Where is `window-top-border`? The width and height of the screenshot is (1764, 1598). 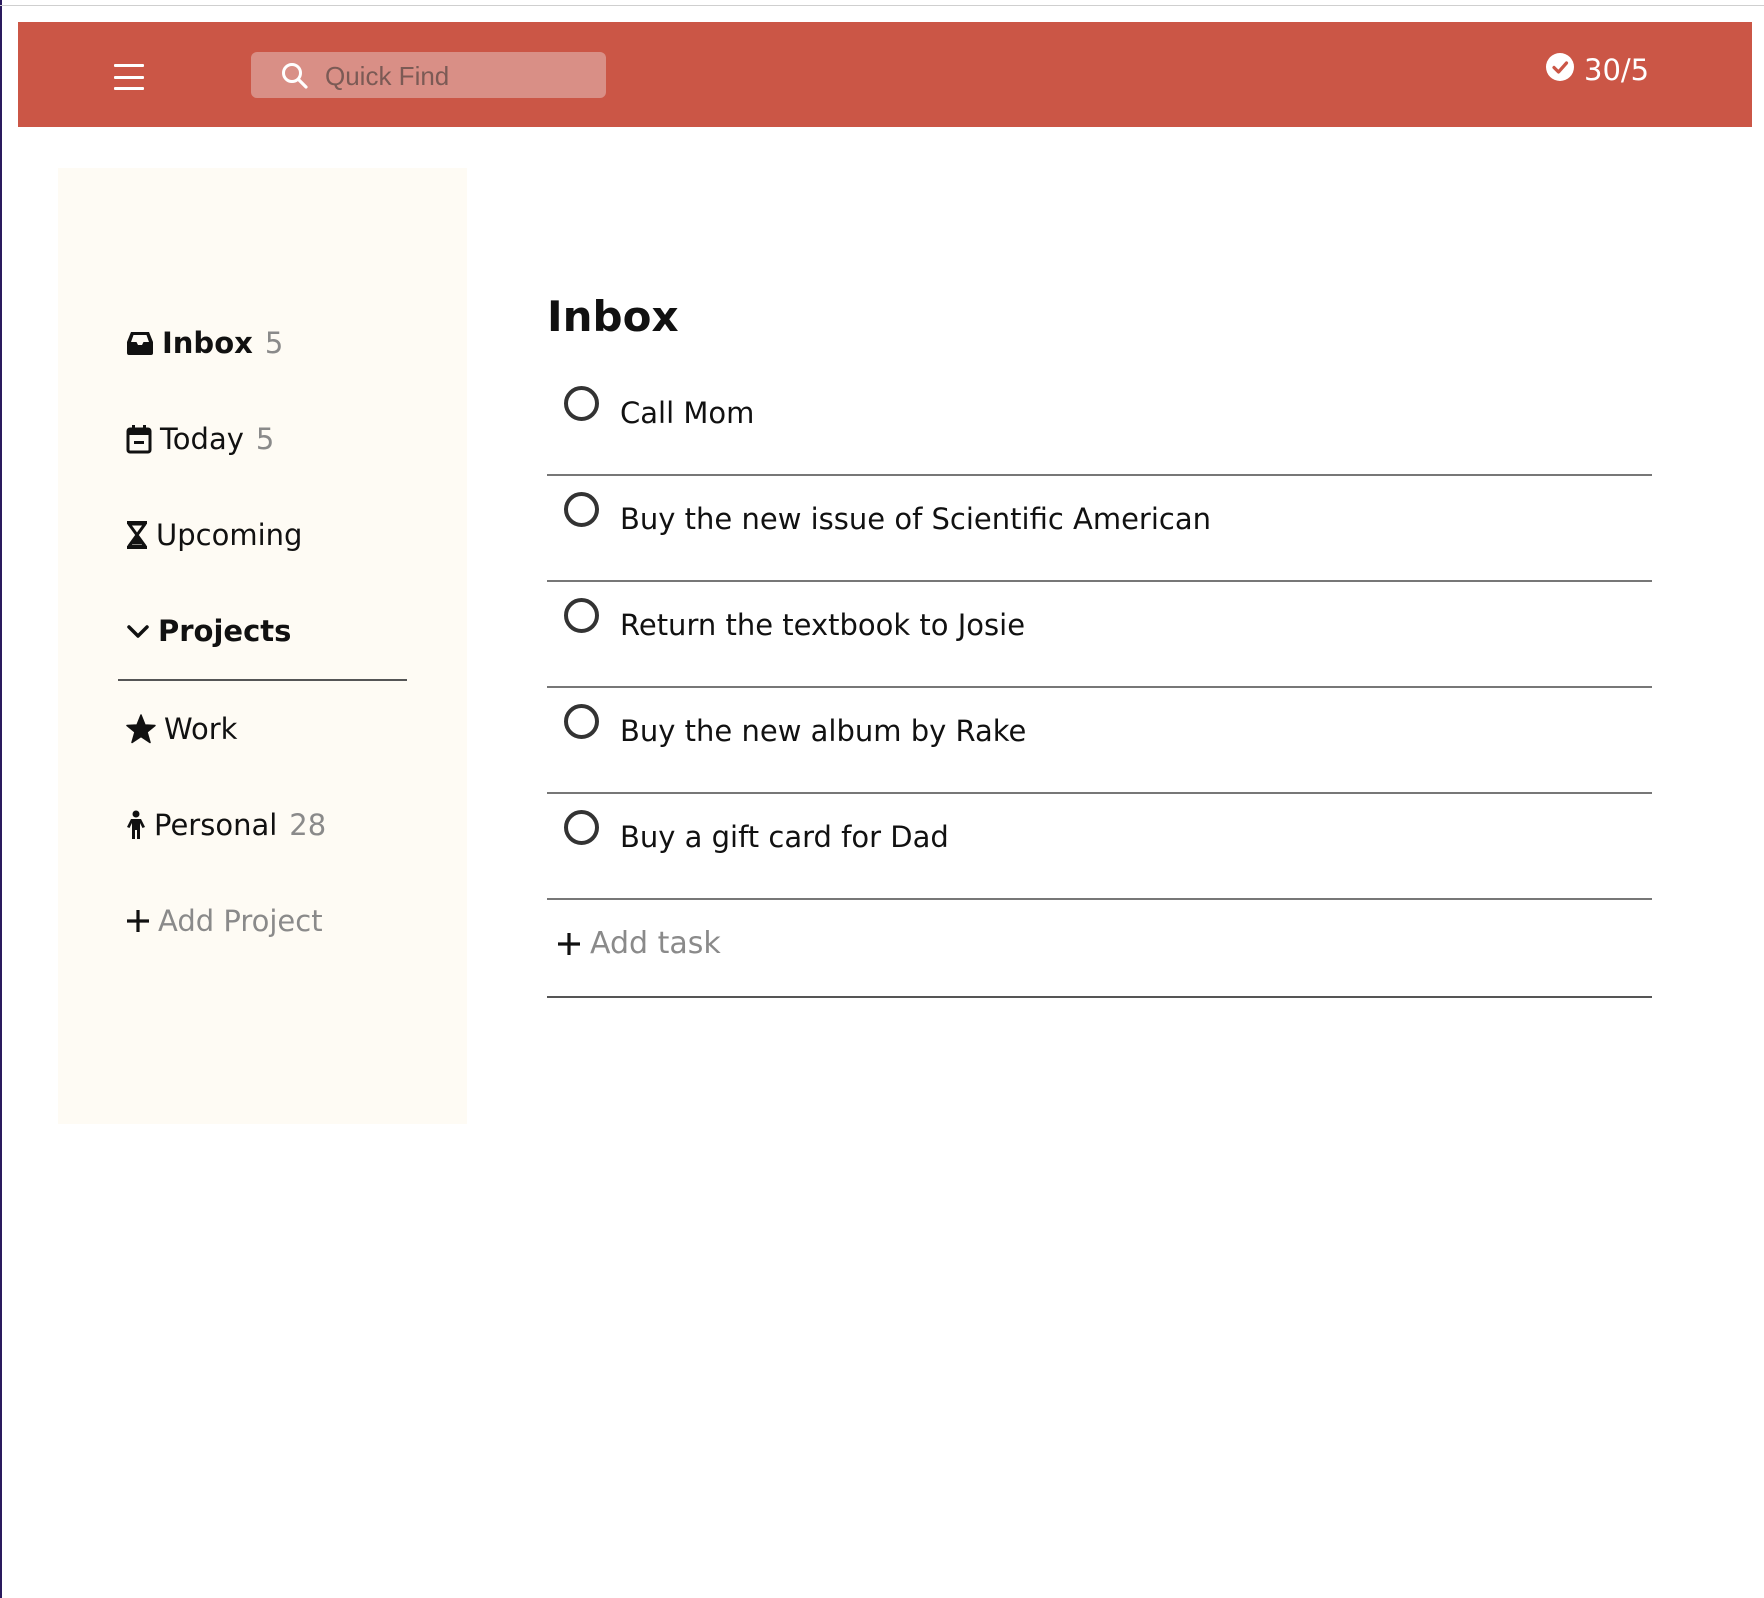
window-top-border is located at coordinates (882, 5).